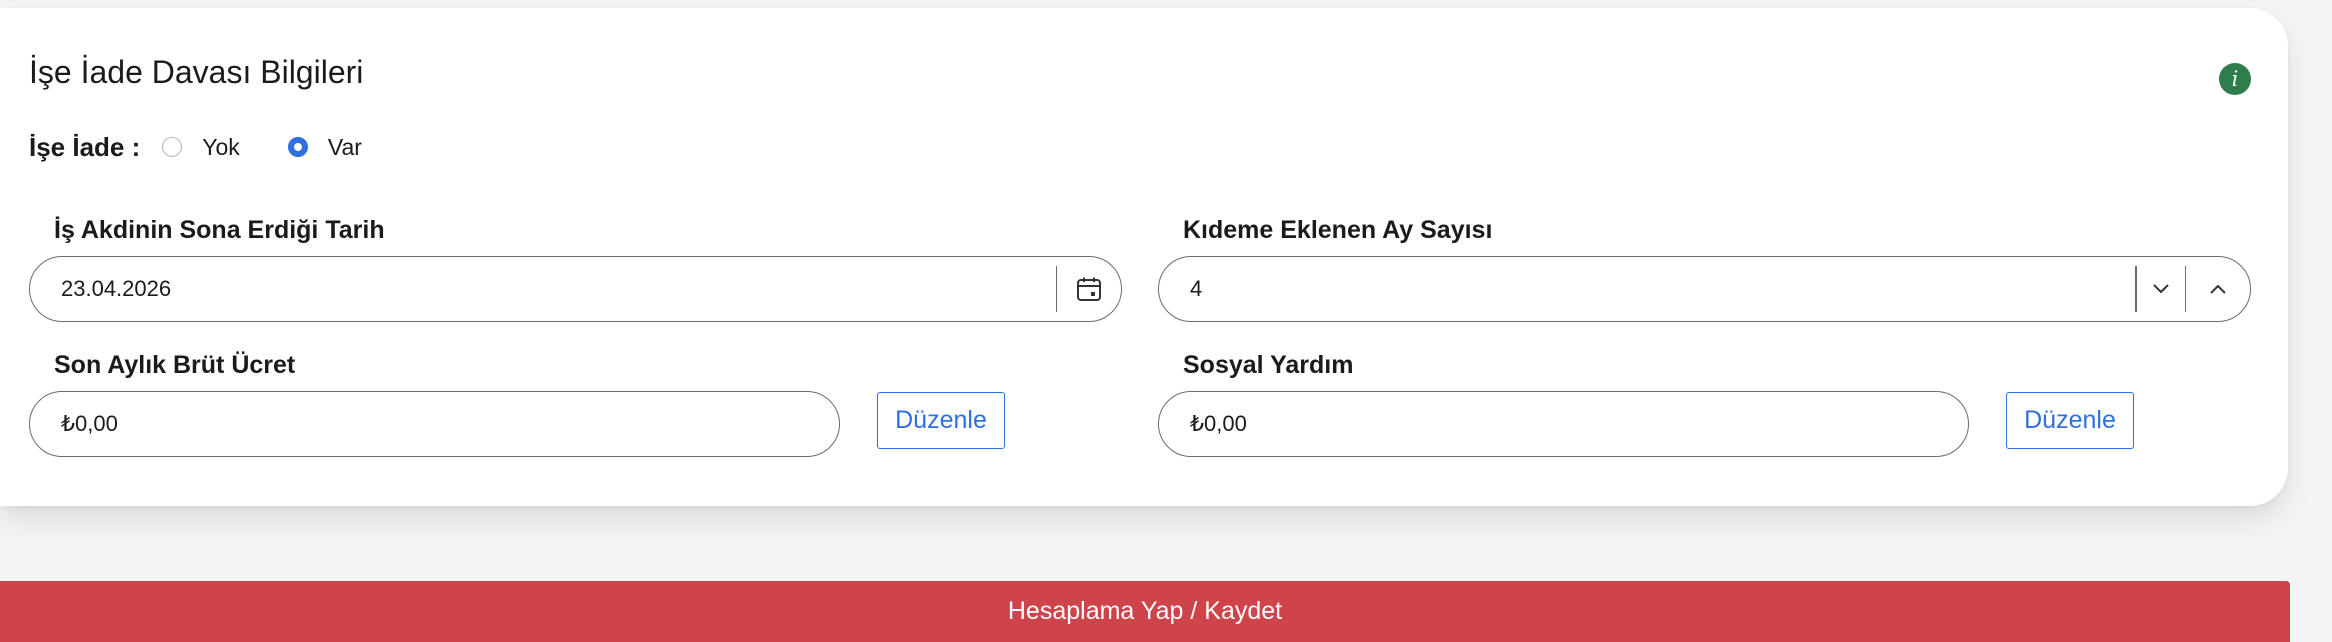 Image resolution: width=2332 pixels, height=642 pixels. Describe the element at coordinates (1563, 424) in the screenshot. I see `social-aid-input: ₺0,00` at that location.